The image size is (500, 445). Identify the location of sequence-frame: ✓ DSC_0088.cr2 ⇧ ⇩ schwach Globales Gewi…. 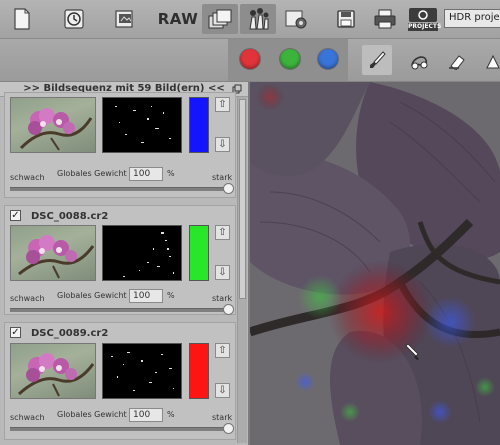
(120, 260).